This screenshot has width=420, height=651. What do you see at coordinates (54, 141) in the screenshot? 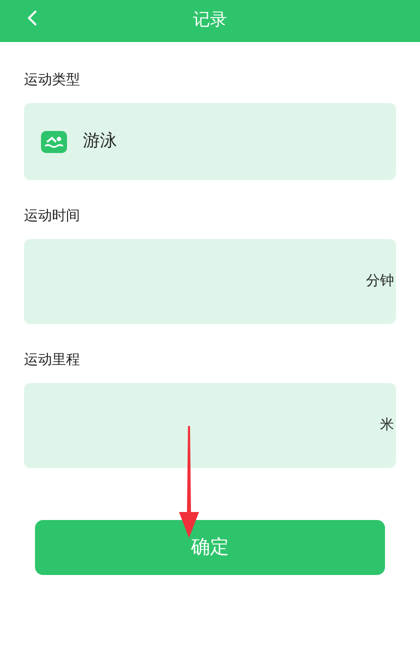
I see `swimmer-icon` at bounding box center [54, 141].